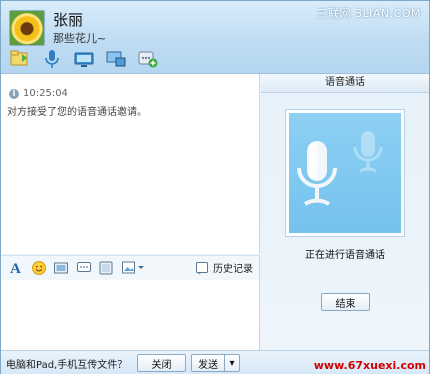  Describe the element at coordinates (39, 268) in the screenshot. I see `emoji-icon` at that location.